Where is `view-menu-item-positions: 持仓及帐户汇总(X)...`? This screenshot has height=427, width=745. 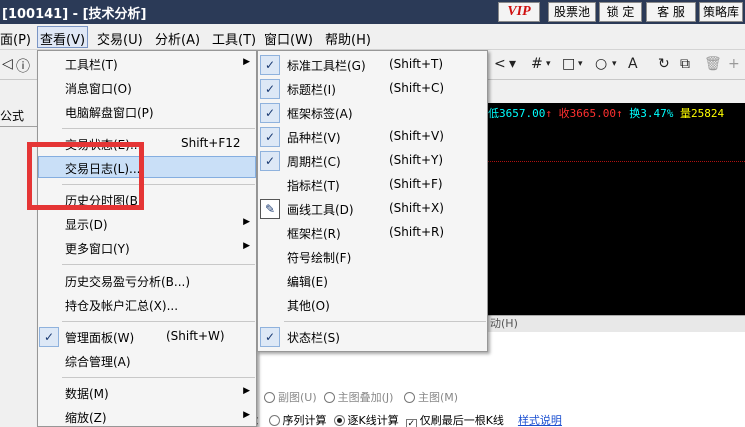 view-menu-item-positions: 持仓及帐户汇总(X)... is located at coordinates (147, 305).